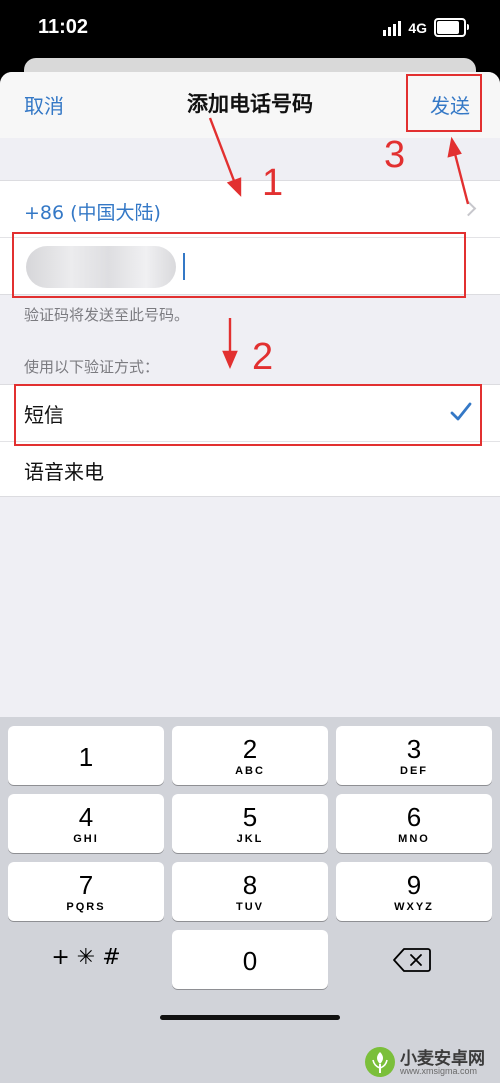  I want to click on key-9: 9 WXYZ, so click(414, 891).